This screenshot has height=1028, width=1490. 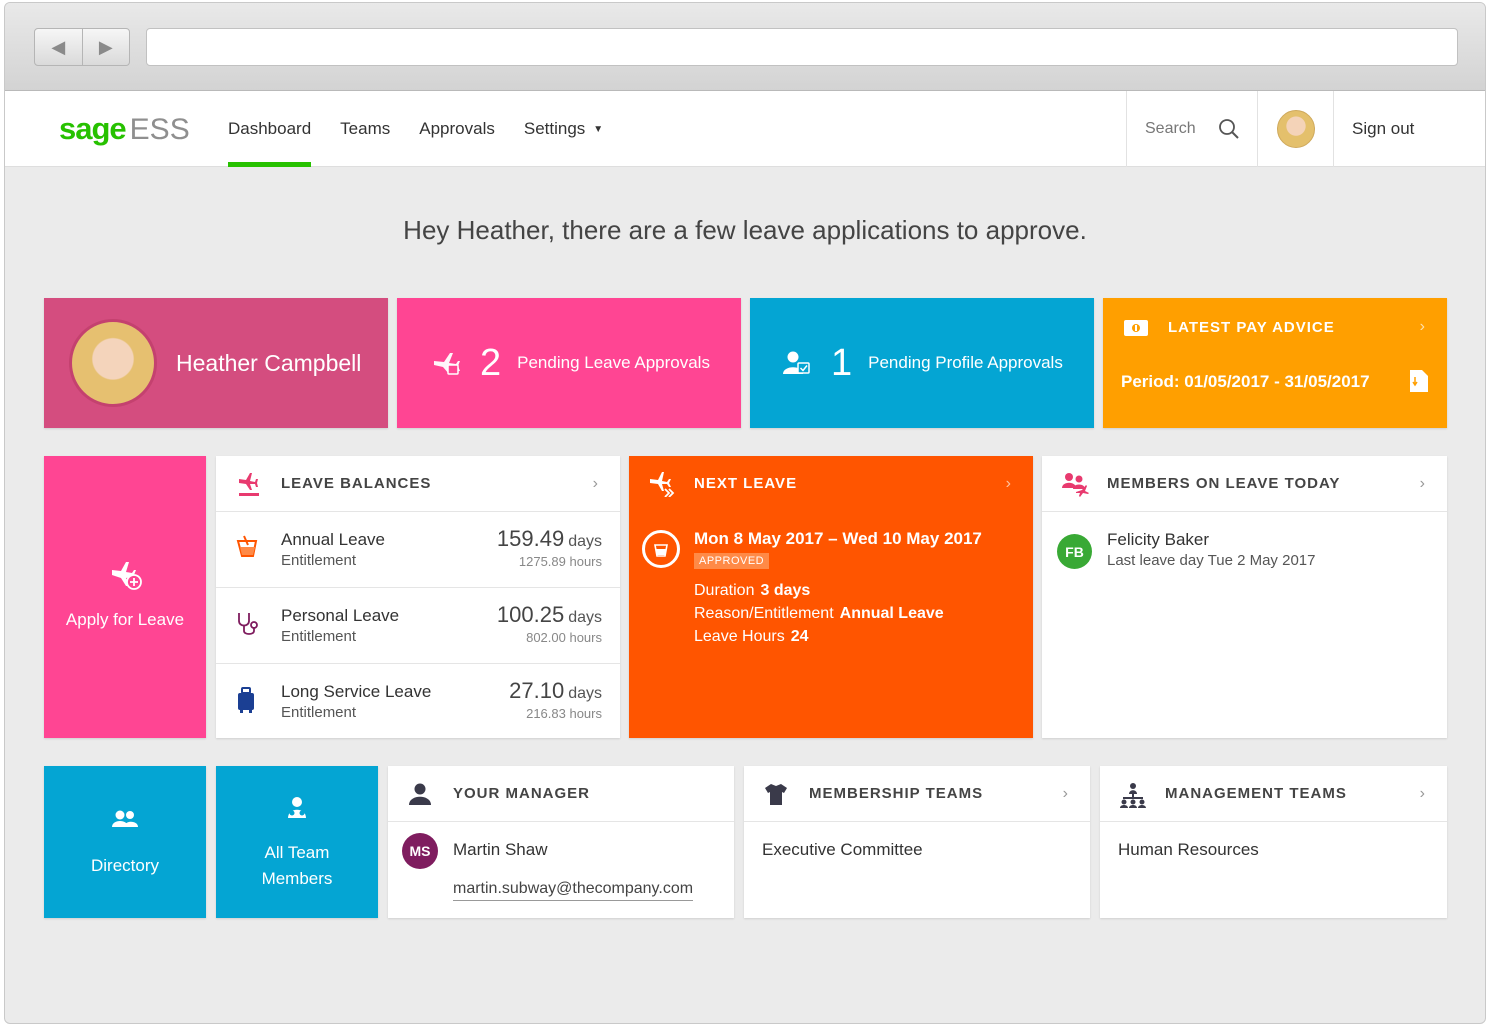 What do you see at coordinates (1075, 485) in the screenshot?
I see `people-plane-icon` at bounding box center [1075, 485].